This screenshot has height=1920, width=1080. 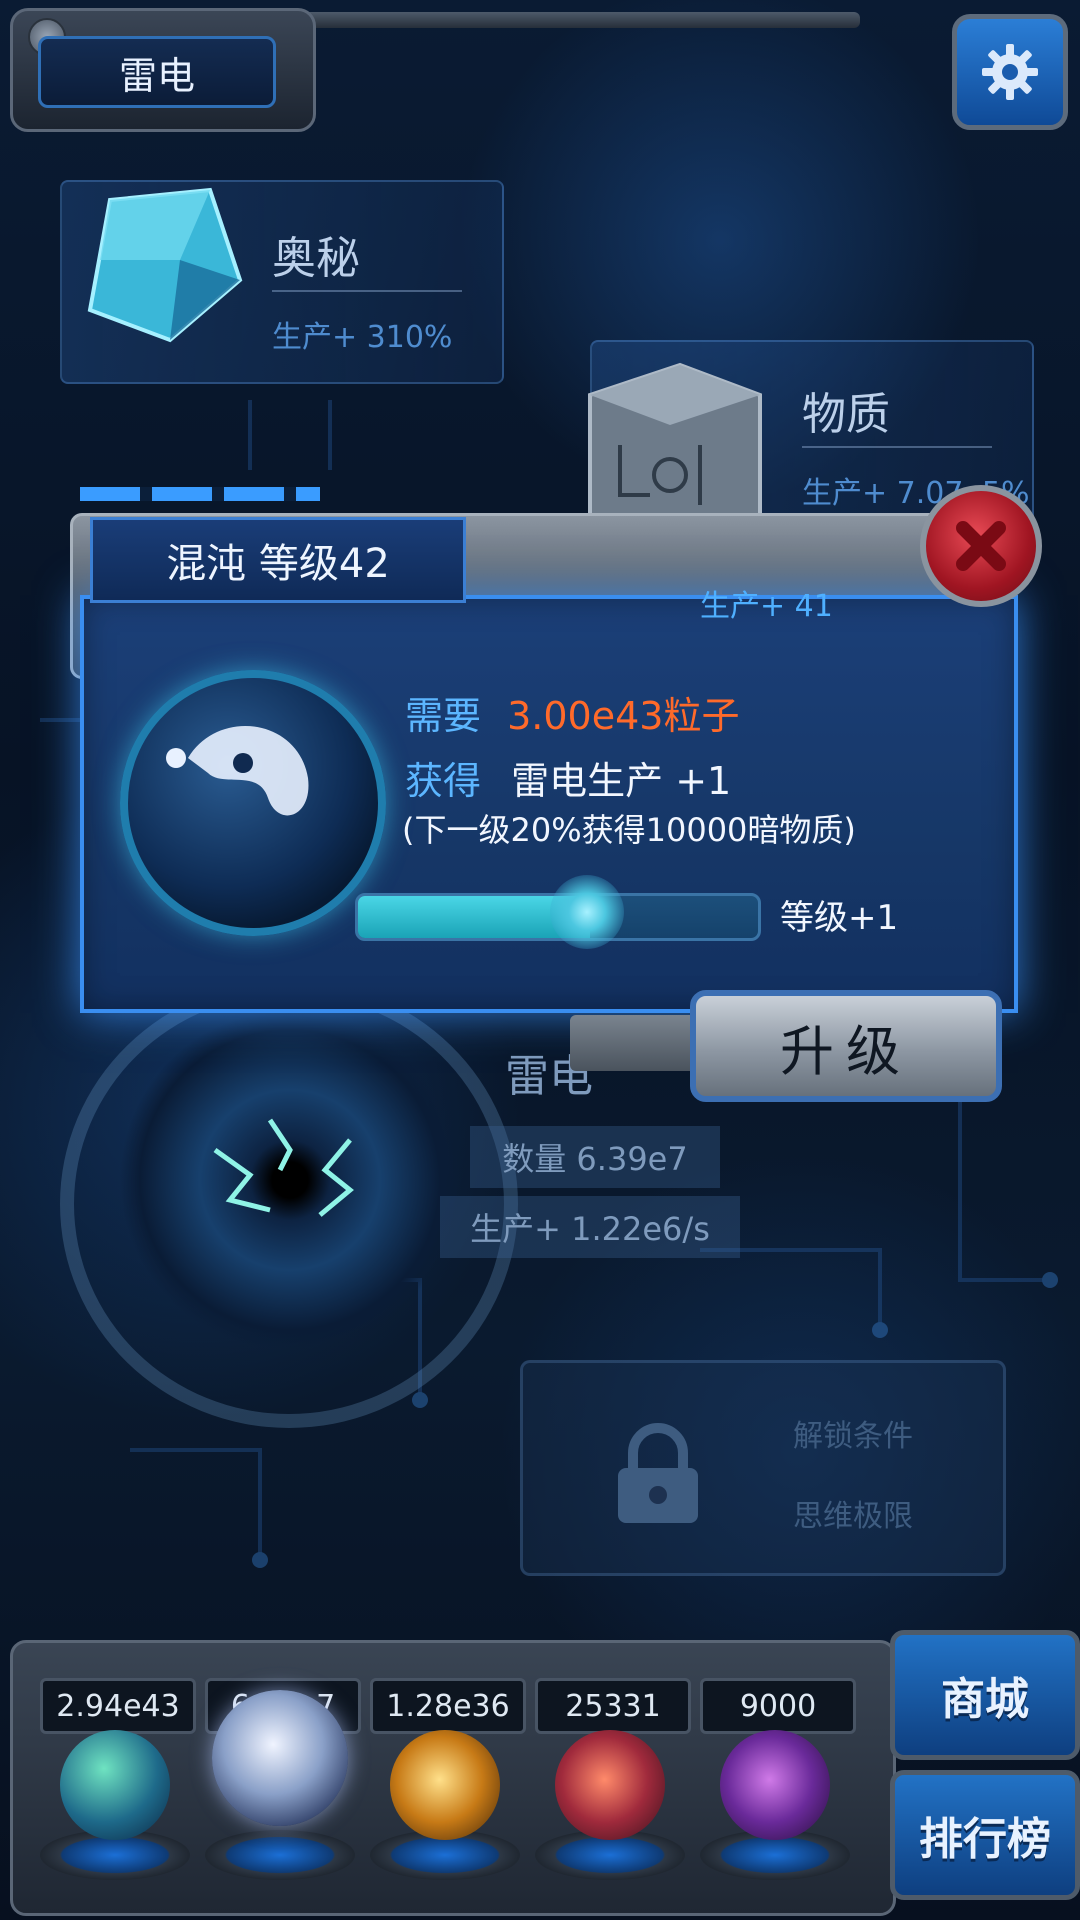 I want to click on need-label: 需要, so click(x=443, y=716).